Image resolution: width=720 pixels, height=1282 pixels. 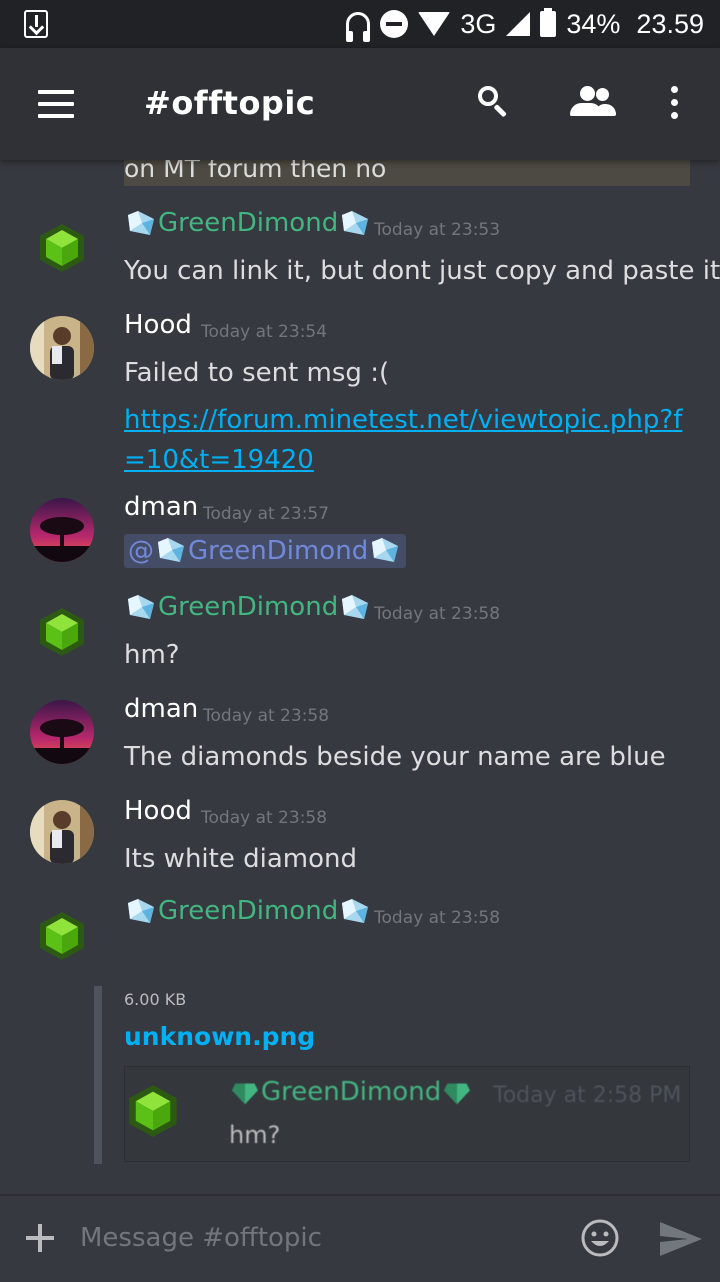 What do you see at coordinates (360, 104) in the screenshot?
I see `channel-toolbar: #offtopic` at bounding box center [360, 104].